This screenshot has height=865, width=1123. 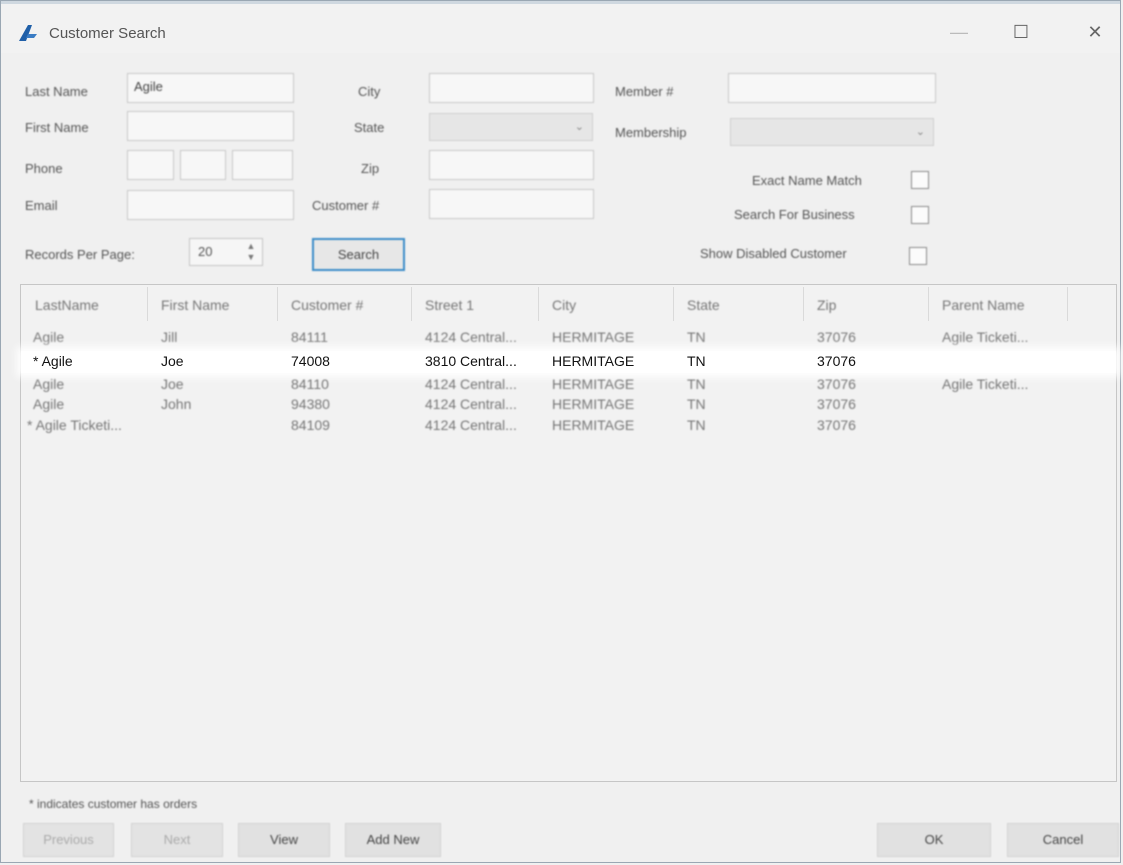 I want to click on cell-customer-number: 74008, so click(x=310, y=361).